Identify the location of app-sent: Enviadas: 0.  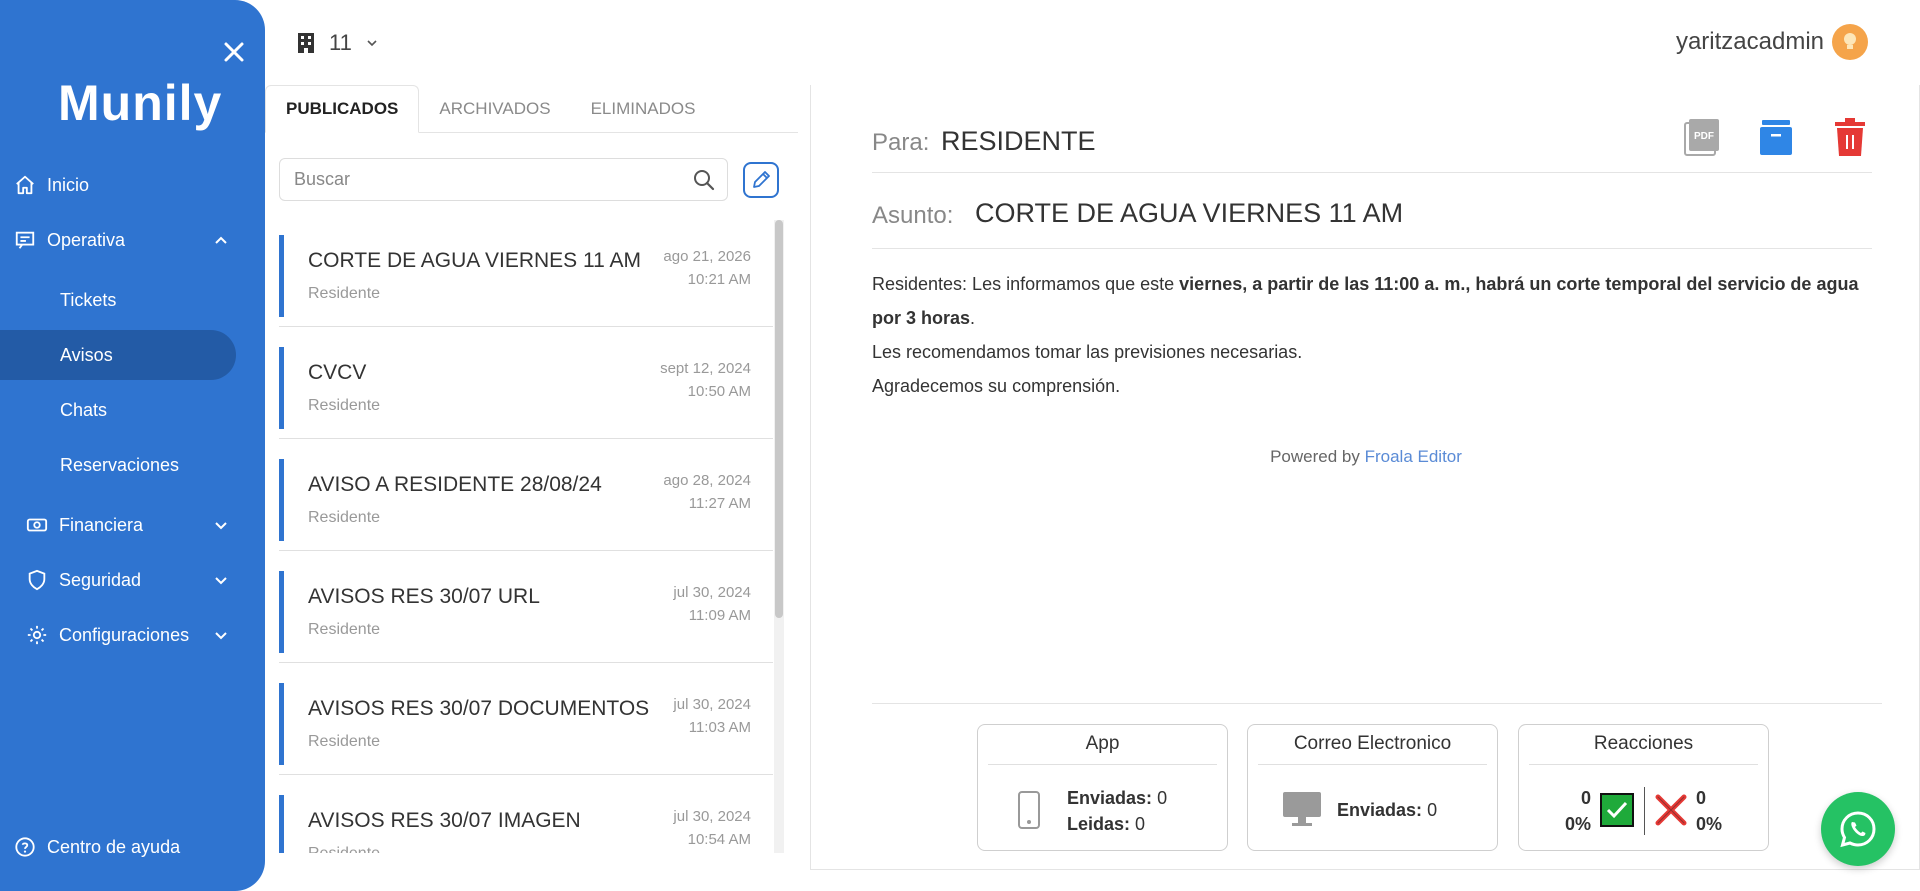
(1117, 798).